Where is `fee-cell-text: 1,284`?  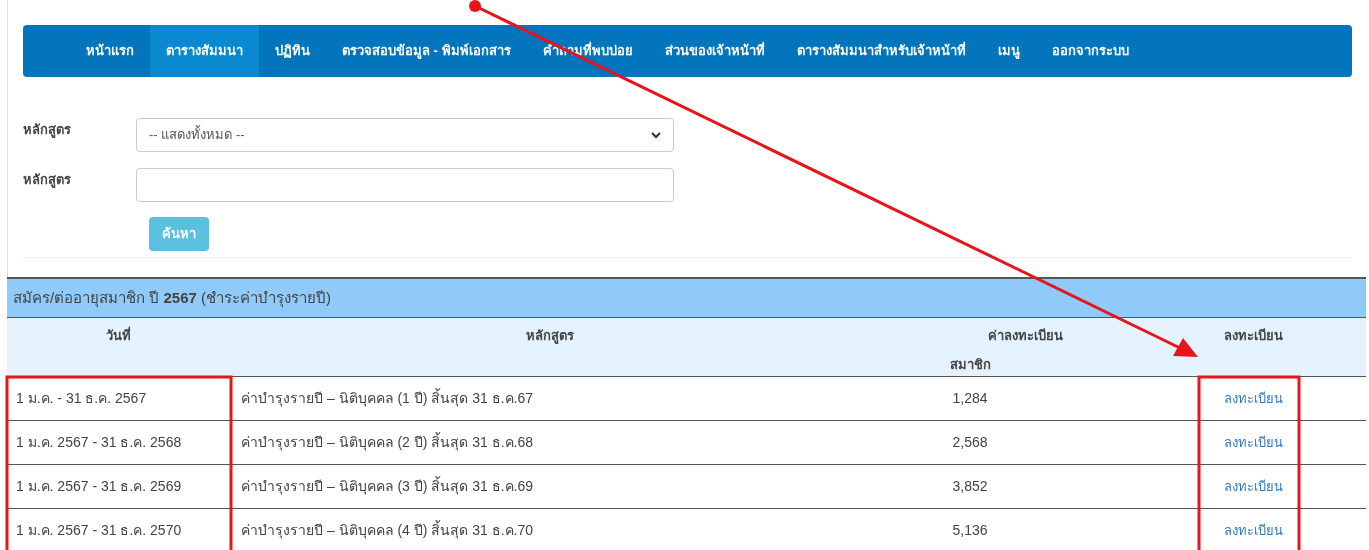
fee-cell-text: 1,284 is located at coordinates (970, 398).